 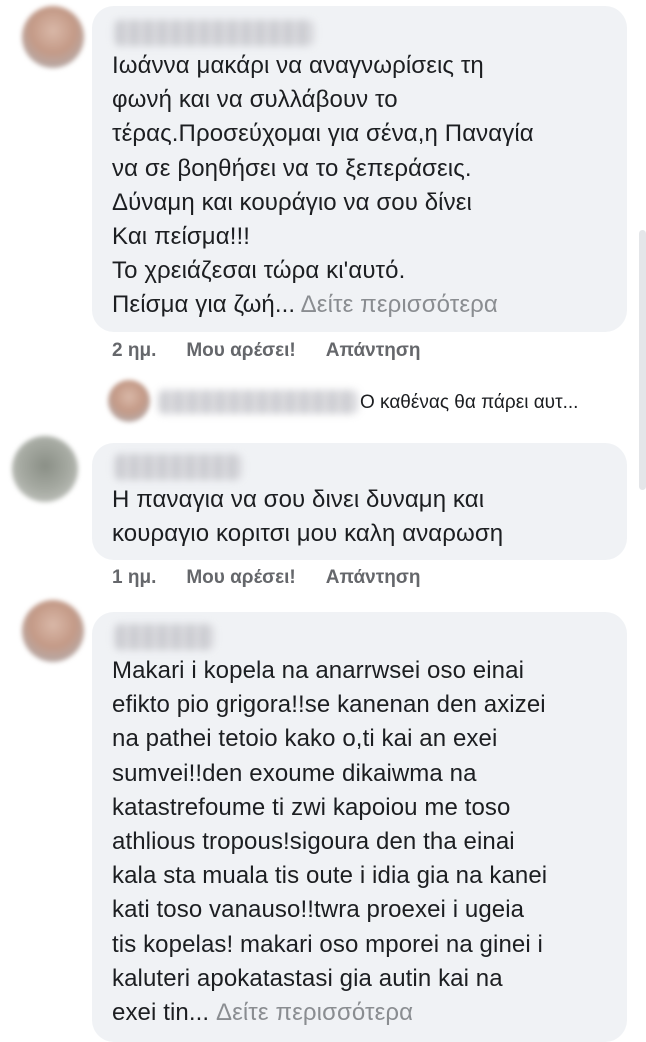 I want to click on comment-actions: 2 ημ. Μου αρέσει! Απάντηση, so click(x=266, y=351).